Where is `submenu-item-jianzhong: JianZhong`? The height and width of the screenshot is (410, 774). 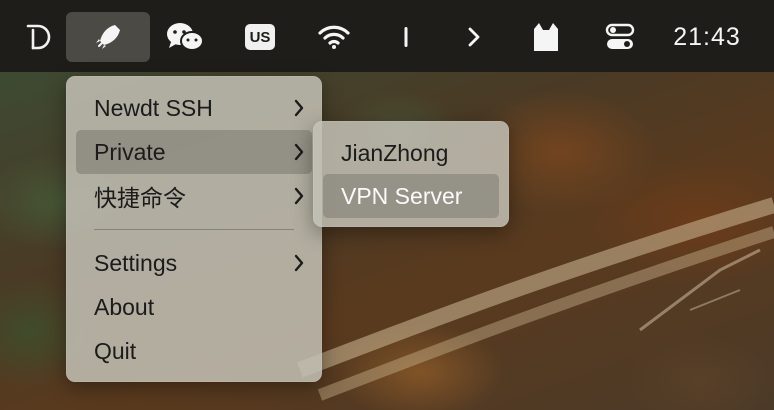 submenu-item-jianzhong: JianZhong is located at coordinates (411, 153).